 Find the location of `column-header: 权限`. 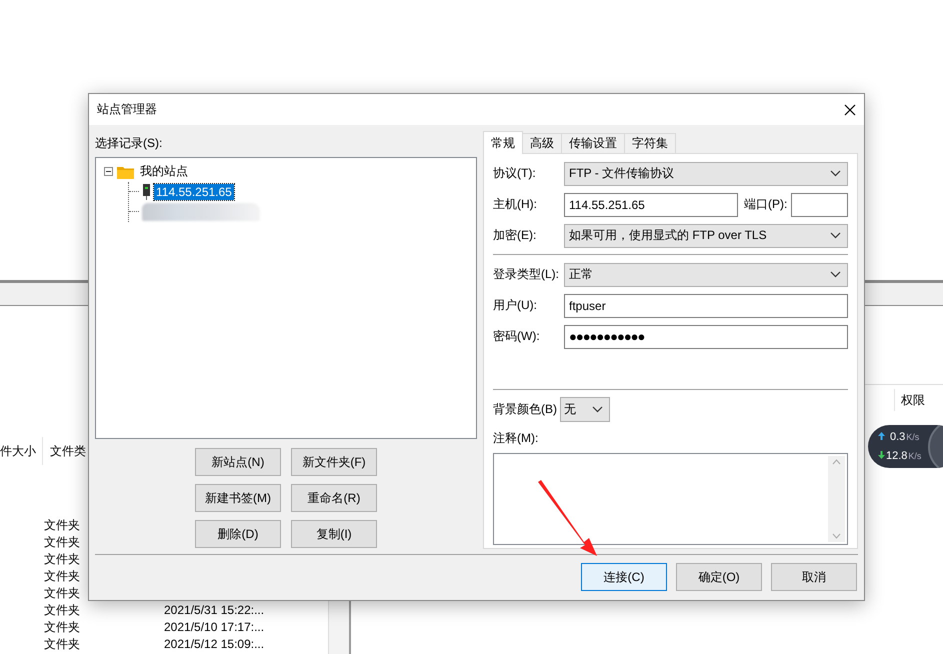

column-header: 权限 is located at coordinates (913, 401).